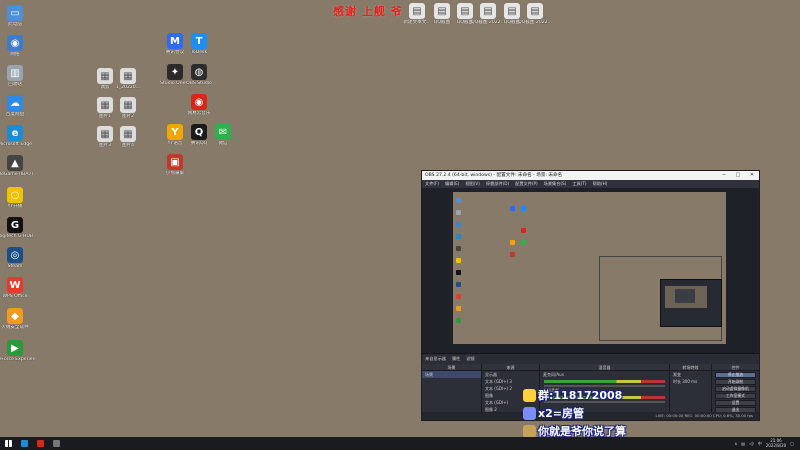  What do you see at coordinates (128, 108) in the screenshot?
I see `desktop-file-3: ▦ 图片2` at bounding box center [128, 108].